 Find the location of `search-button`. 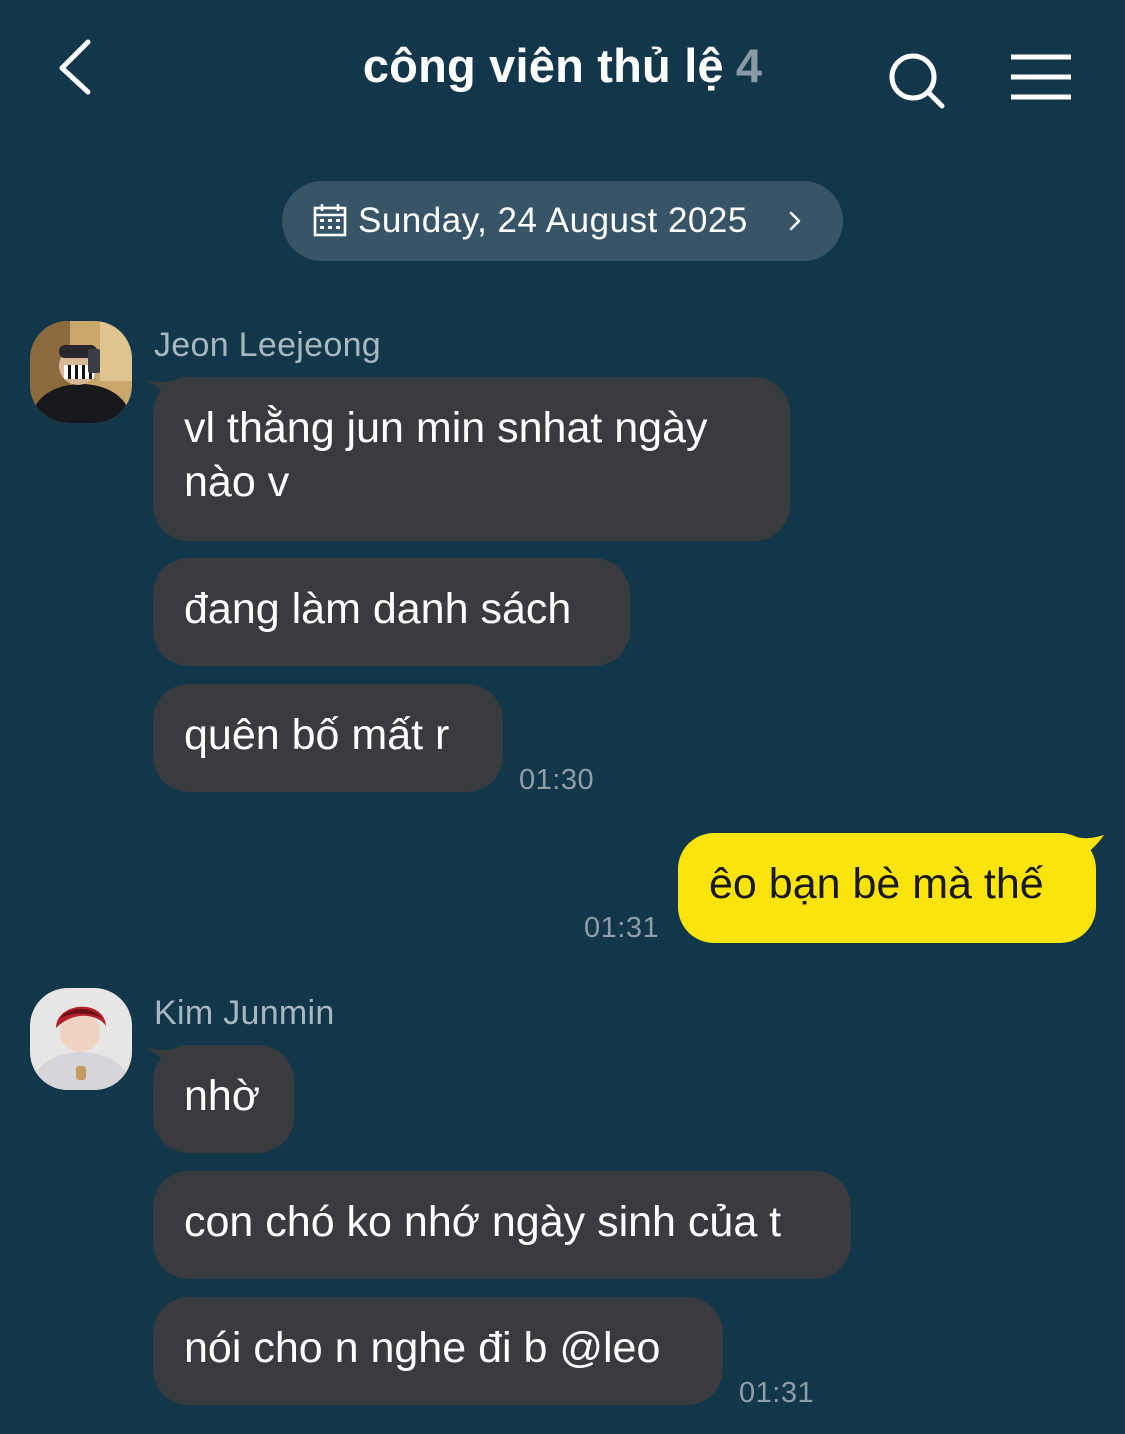

search-button is located at coordinates (917, 81).